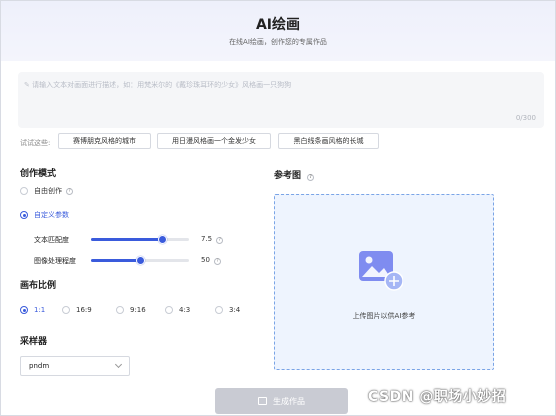  What do you see at coordinates (381, 271) in the screenshot?
I see `upload-image-icon` at bounding box center [381, 271].